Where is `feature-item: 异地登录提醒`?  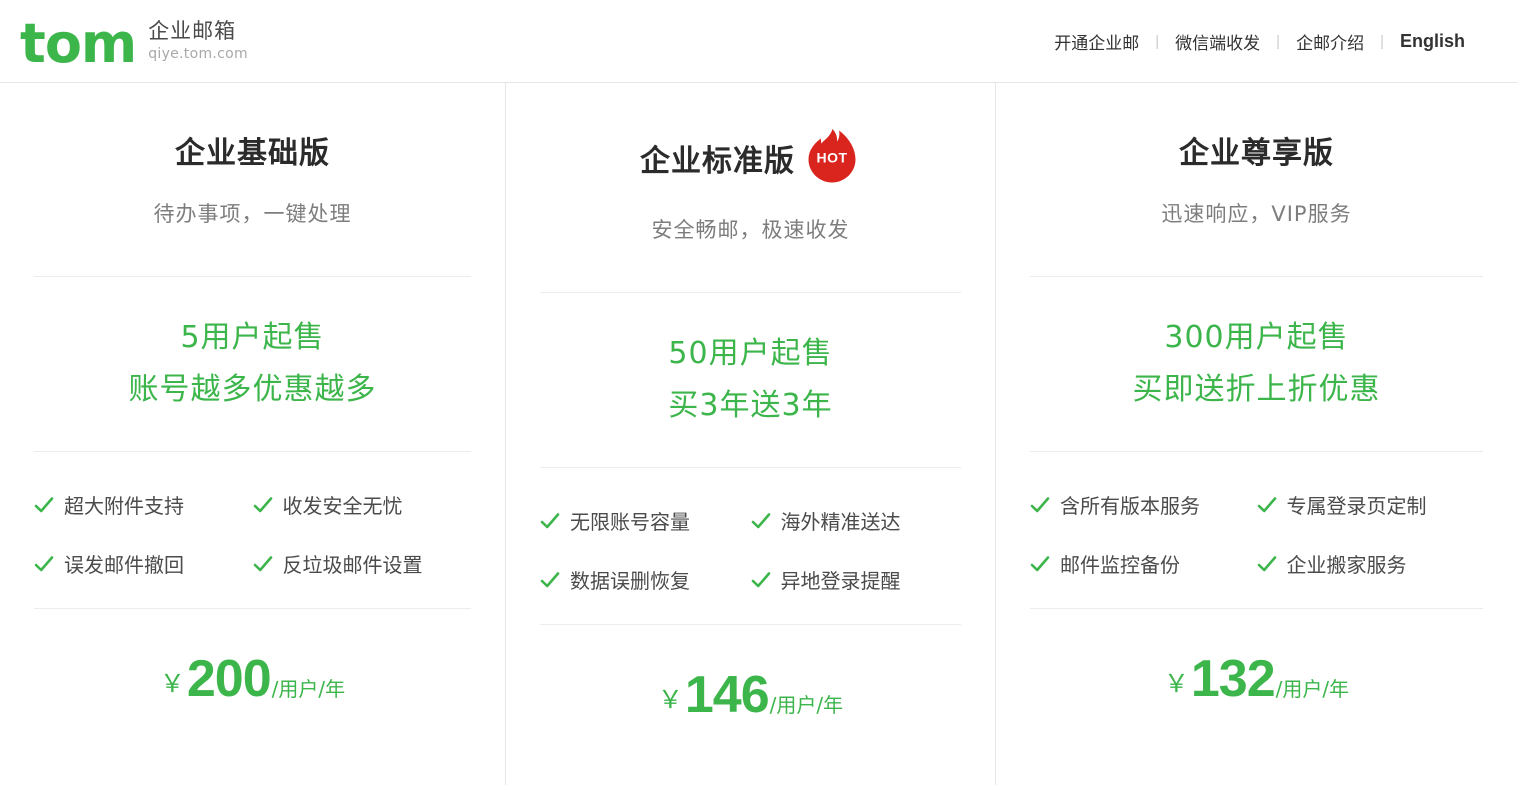
feature-item: 异地登录提醒 is located at coordinates (856, 579).